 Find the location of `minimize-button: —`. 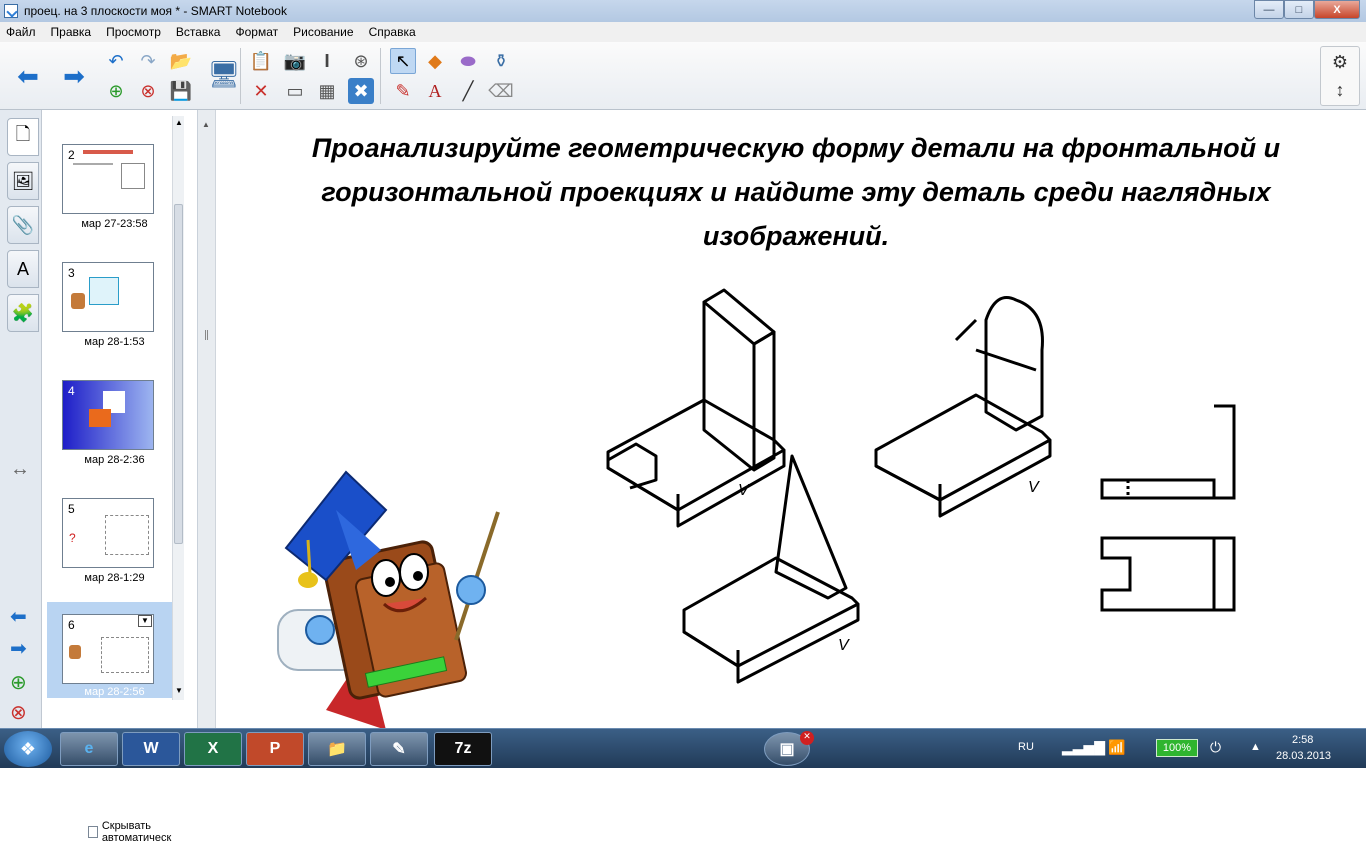

minimize-button: — is located at coordinates (1269, 9).